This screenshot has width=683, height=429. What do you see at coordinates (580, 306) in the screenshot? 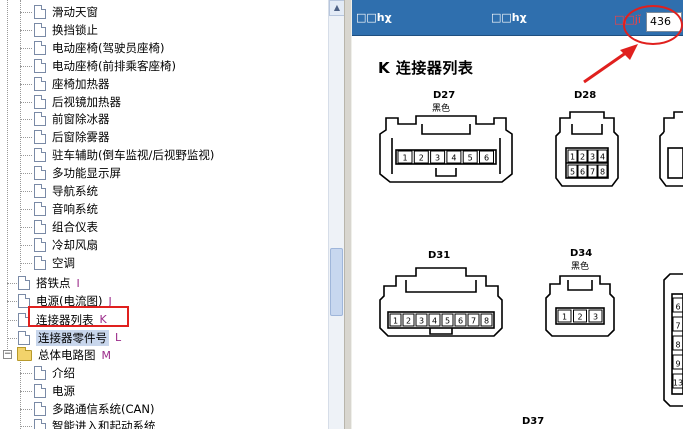
I see `connector-diagram-d34: 1 2 3` at bounding box center [580, 306].